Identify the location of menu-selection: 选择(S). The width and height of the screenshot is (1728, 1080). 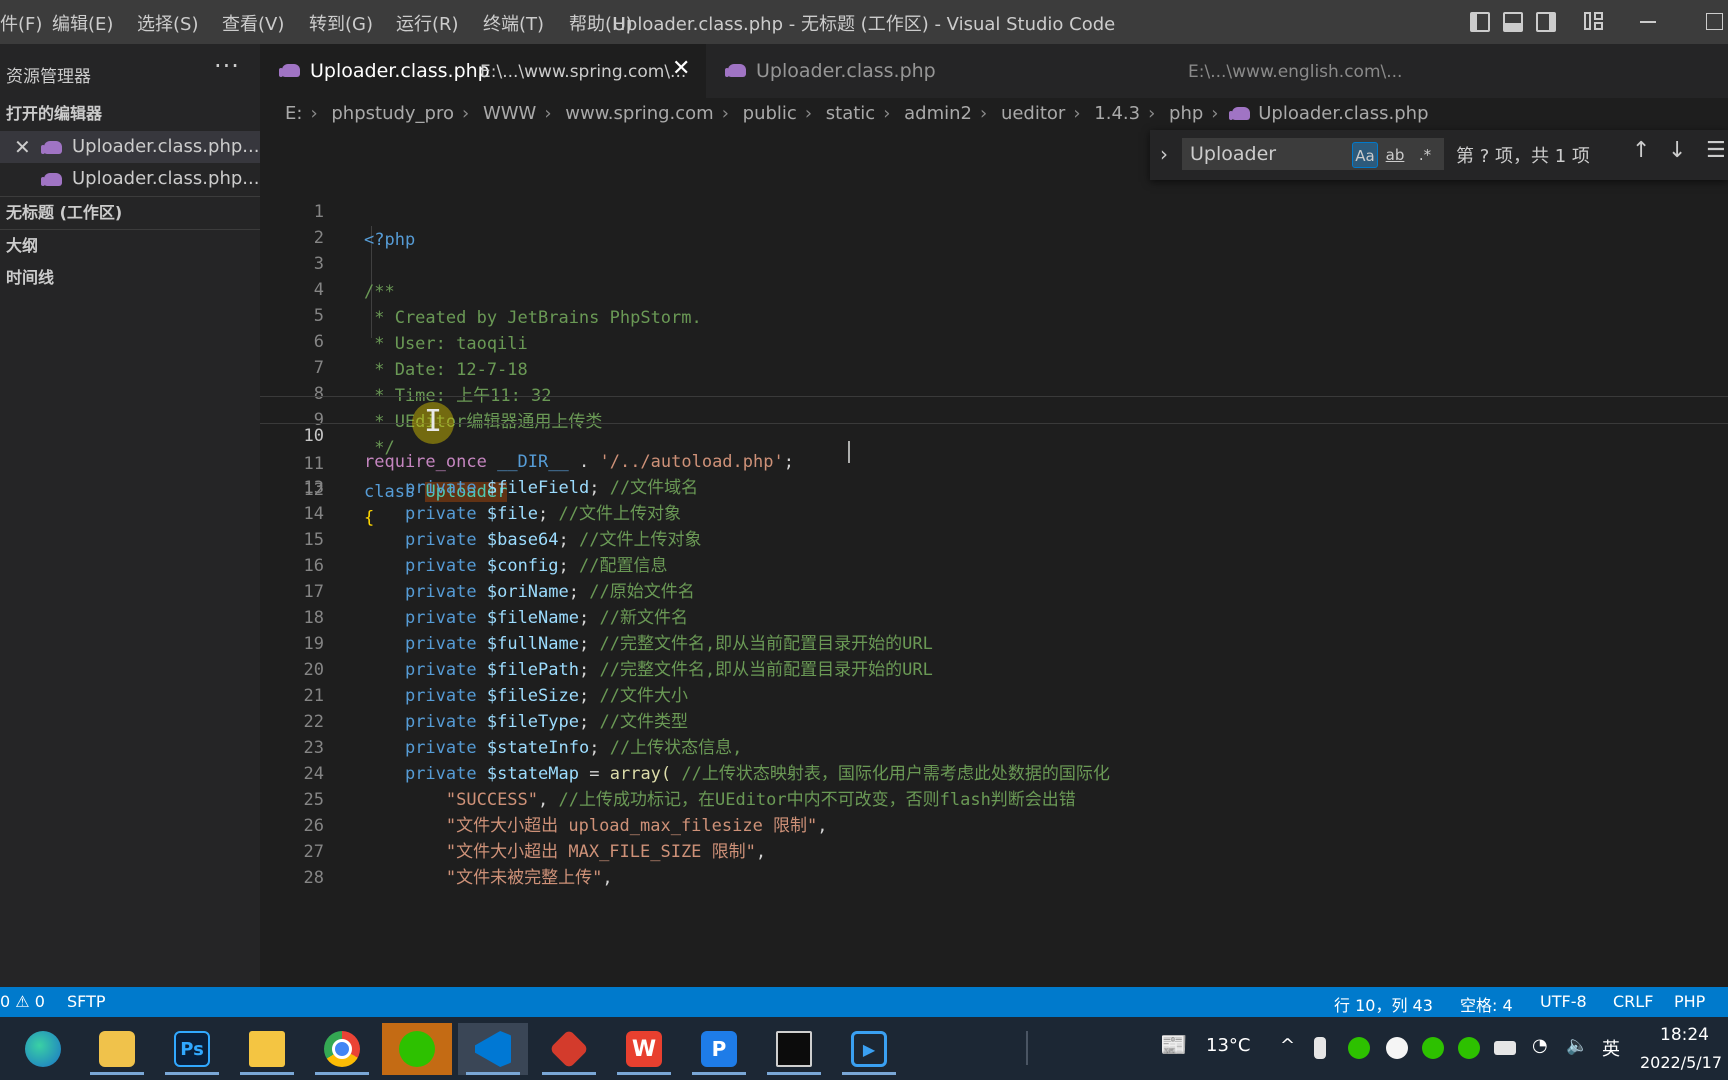
(167, 23).